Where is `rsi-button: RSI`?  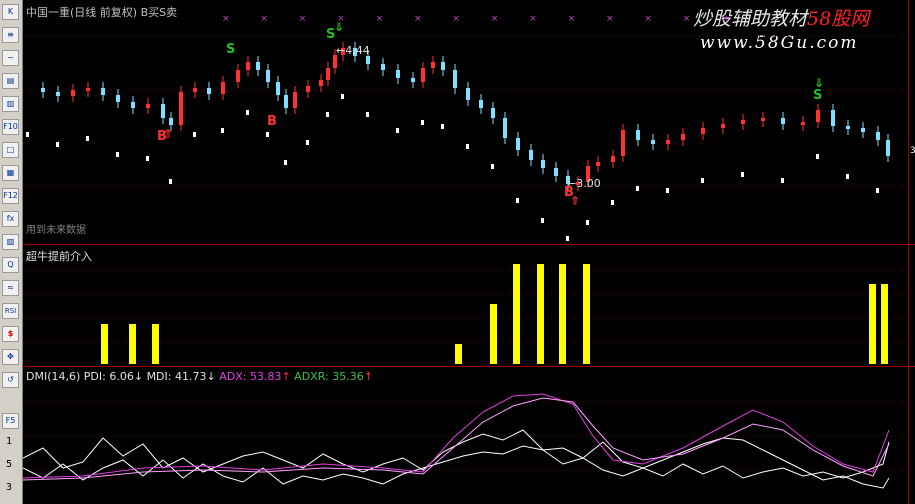 rsi-button: RSI is located at coordinates (10, 311).